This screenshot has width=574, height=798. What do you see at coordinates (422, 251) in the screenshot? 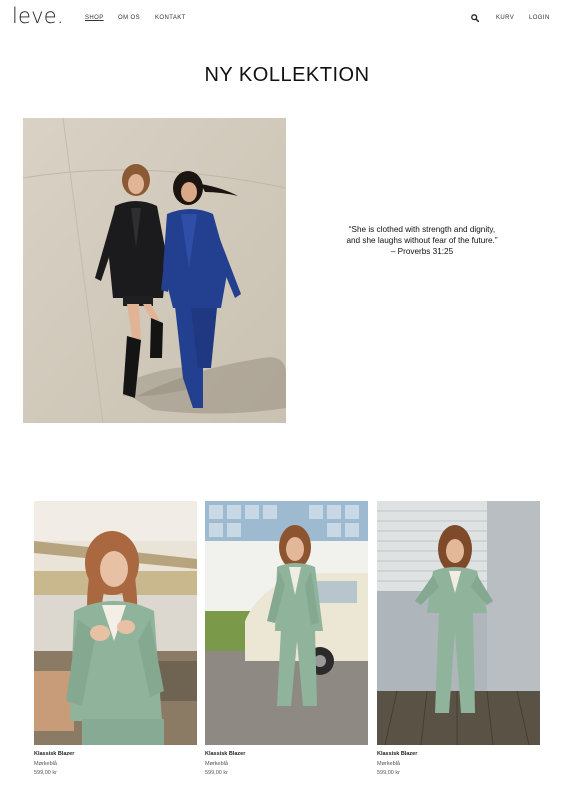
I see `quote-attribution: – Proverbs 31:25` at bounding box center [422, 251].